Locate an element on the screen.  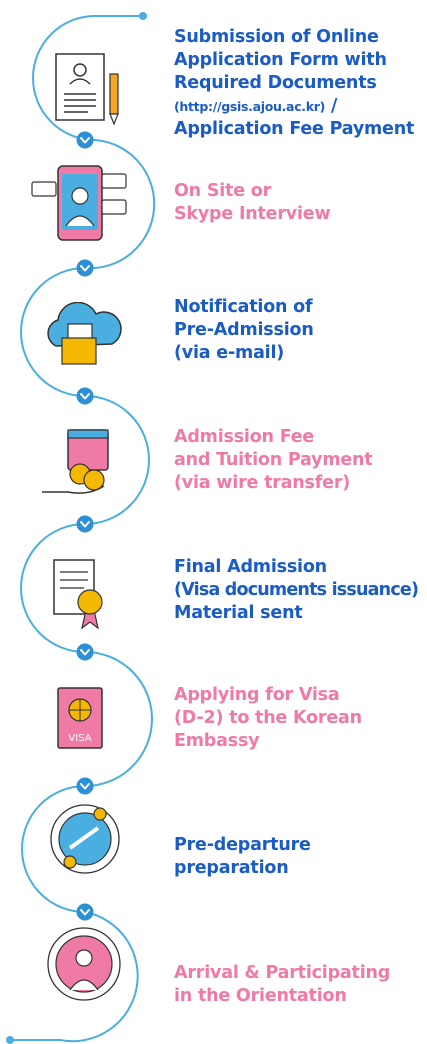
step-5-line-3: Material sent is located at coordinates (238, 613).